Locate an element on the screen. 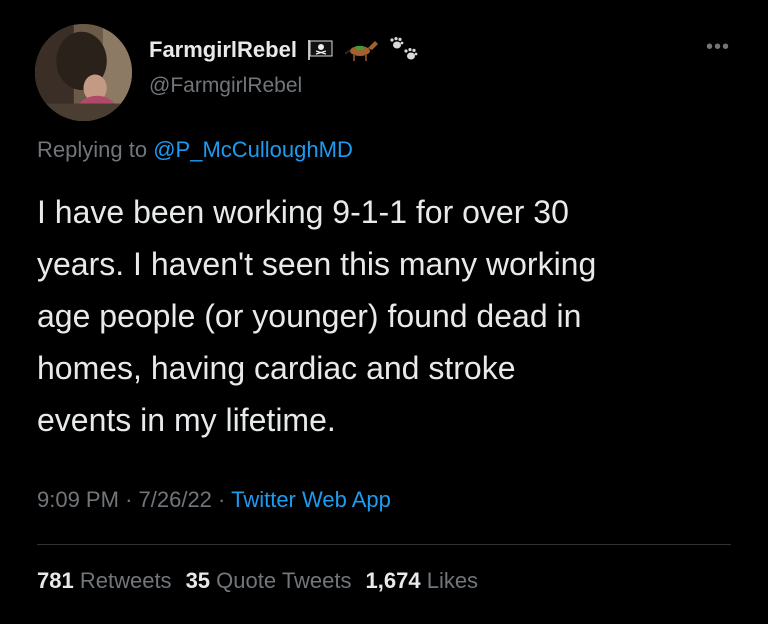 This screenshot has width=768, height=624. tweet-meta: 9:09 PM · 7/26/22 · Twitter Web App is located at coordinates (214, 500).